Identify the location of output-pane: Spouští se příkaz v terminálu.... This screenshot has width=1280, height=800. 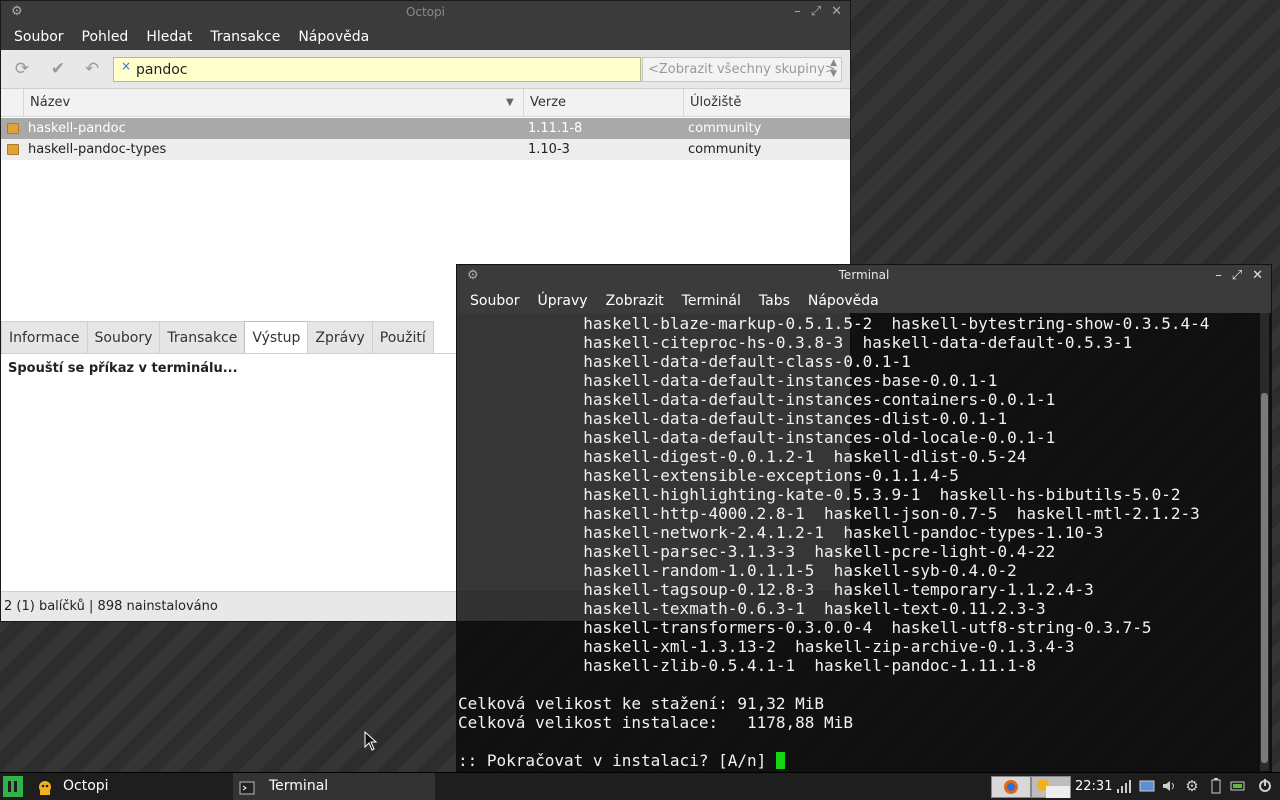
(229, 471).